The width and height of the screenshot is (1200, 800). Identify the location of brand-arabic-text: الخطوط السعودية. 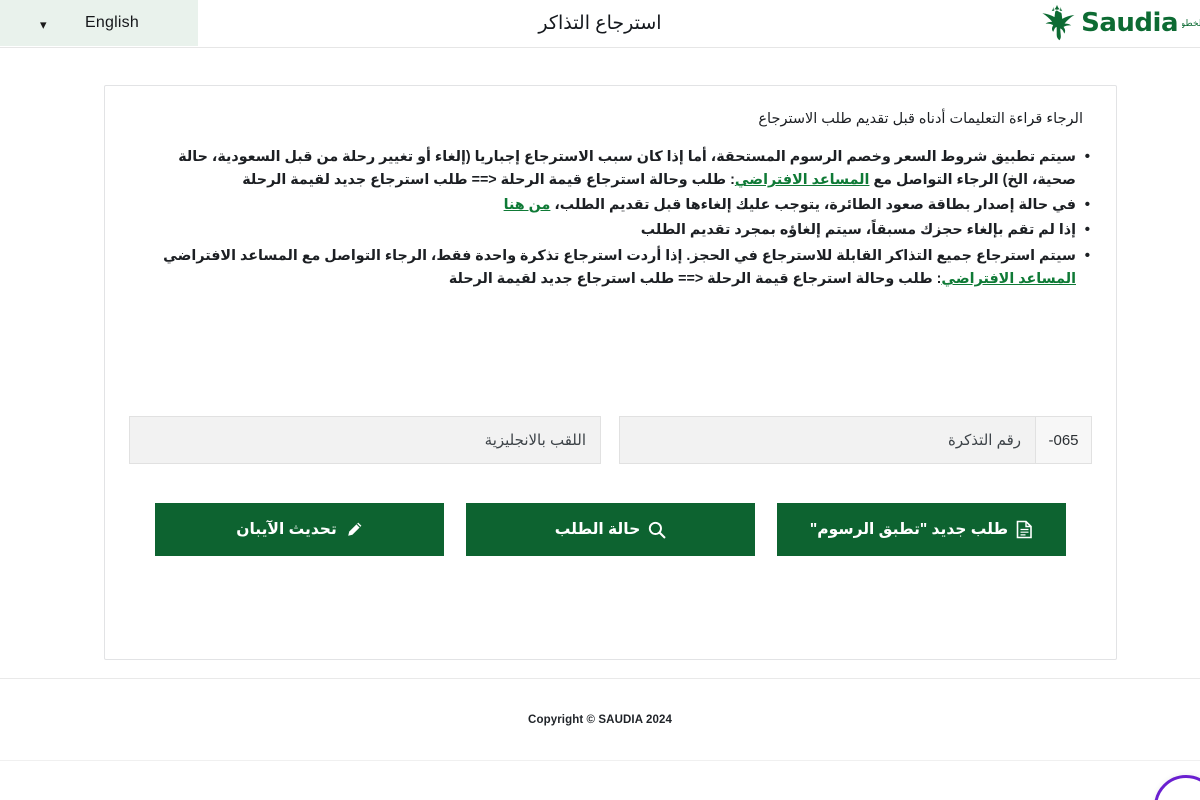
(1191, 22).